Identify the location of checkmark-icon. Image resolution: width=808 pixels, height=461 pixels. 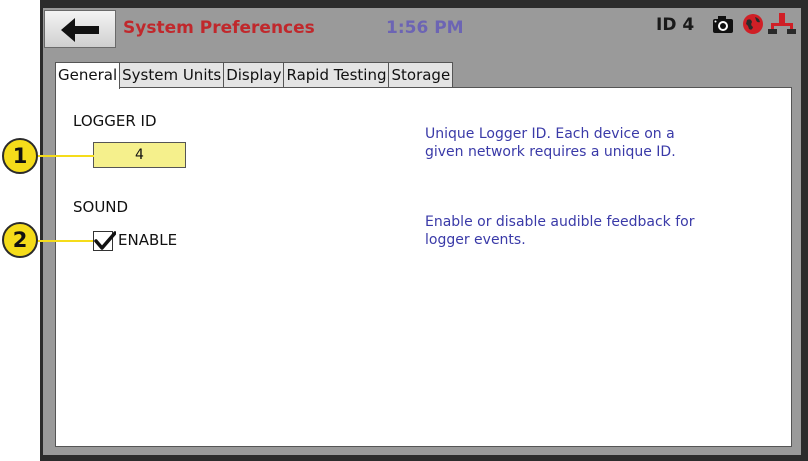
(105, 240).